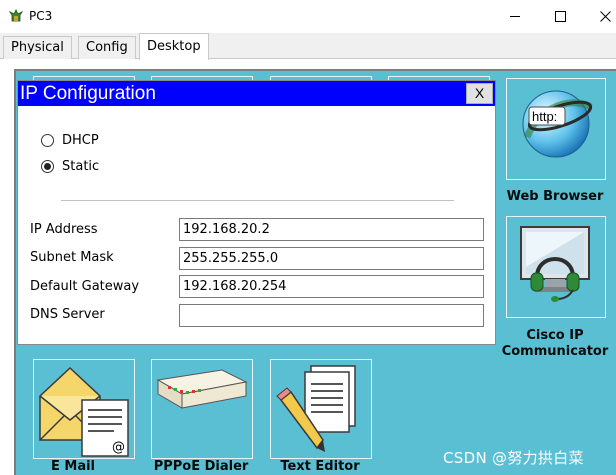 Image resolution: width=616 pixels, height=475 pixels. Describe the element at coordinates (41, 16) in the screenshot. I see `window-title: PC3` at that location.